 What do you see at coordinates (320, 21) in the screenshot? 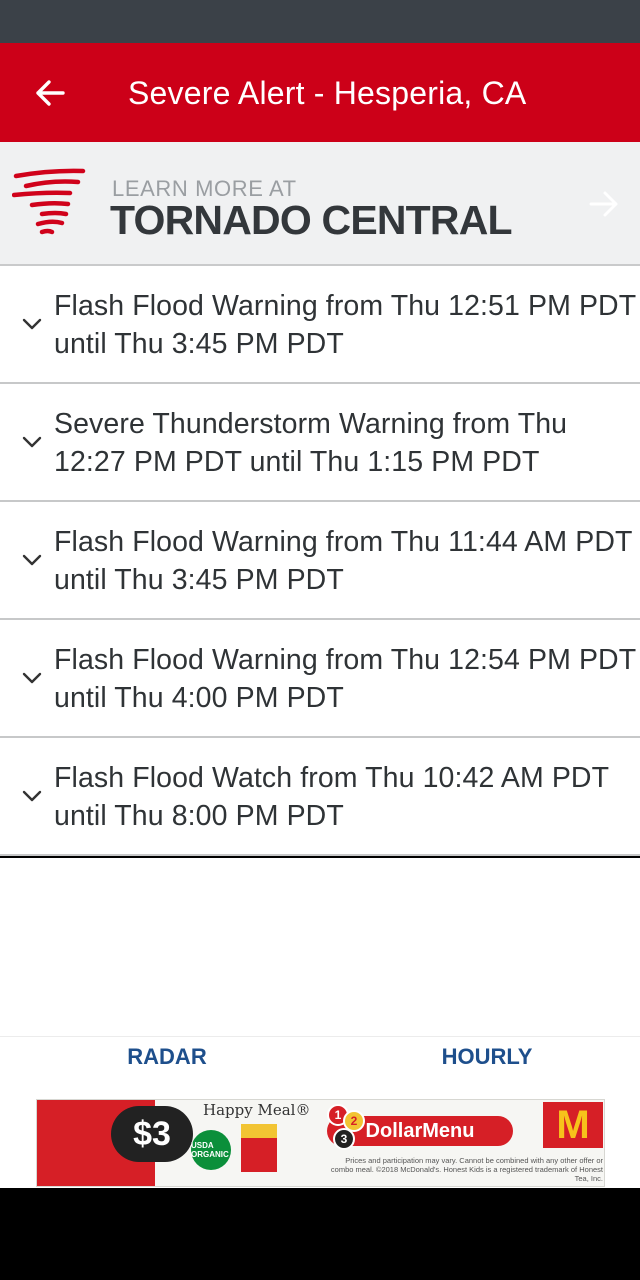
I see `status-bar` at bounding box center [320, 21].